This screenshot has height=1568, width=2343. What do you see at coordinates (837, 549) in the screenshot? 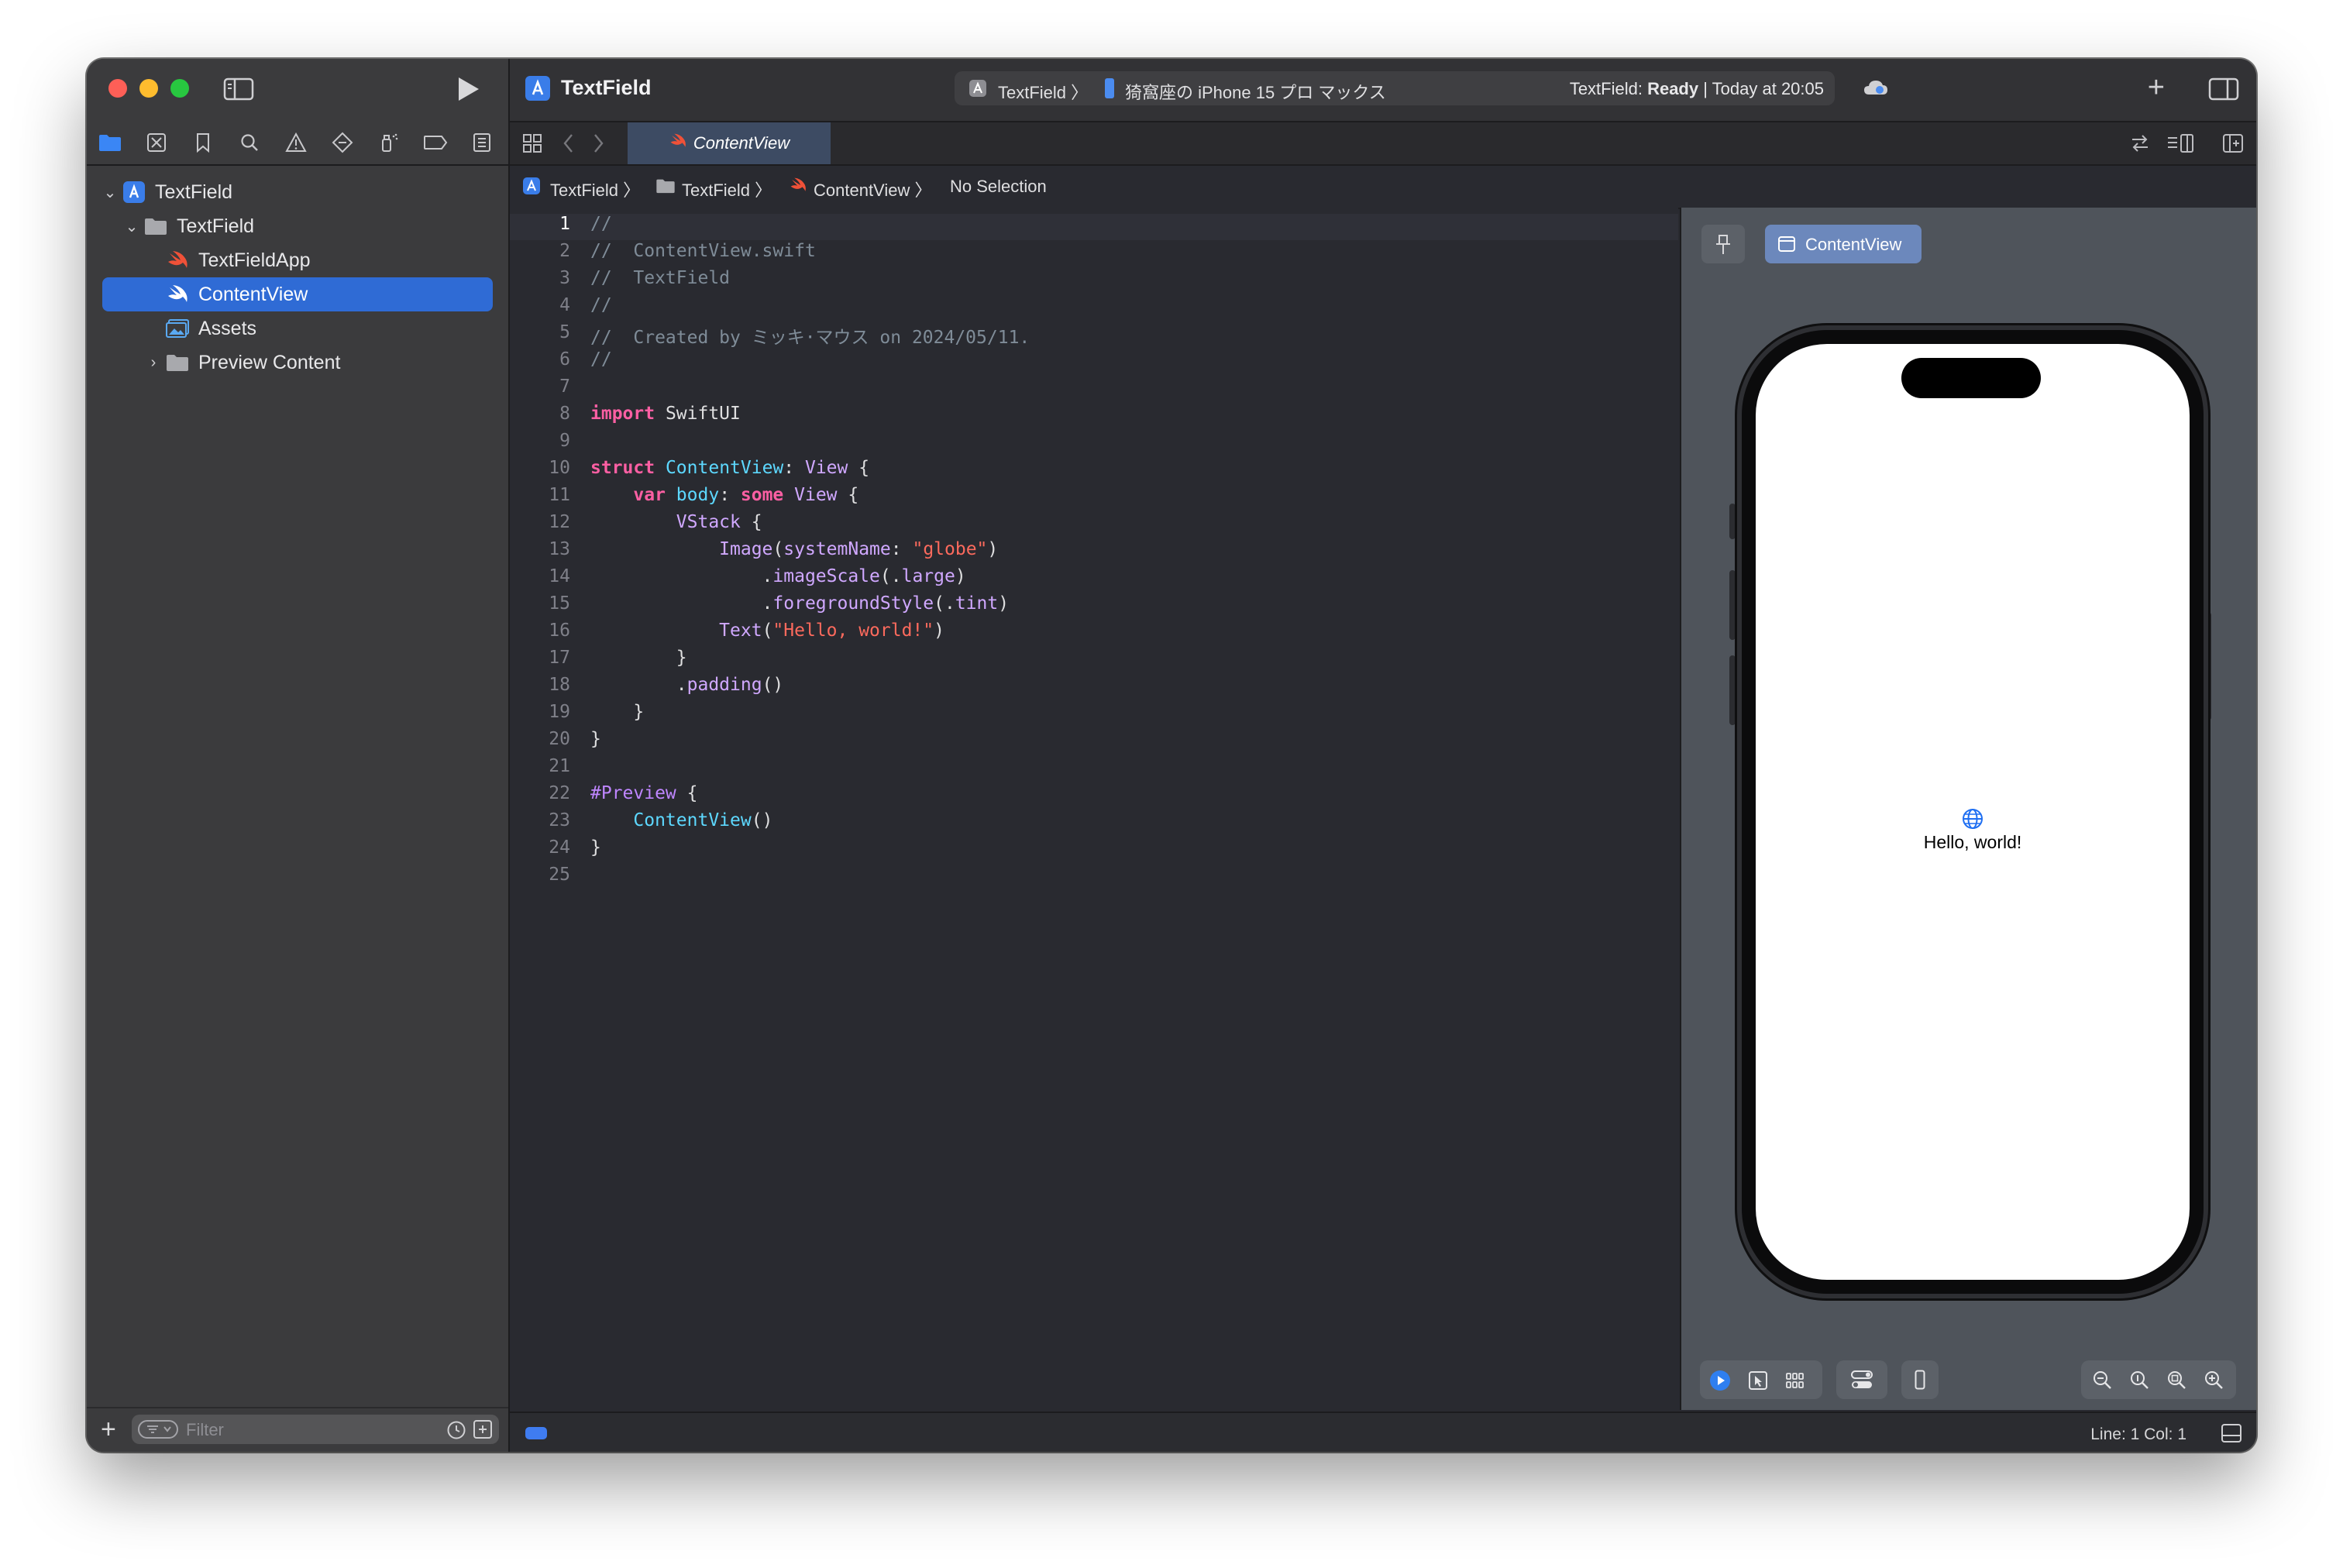
I see `code-token: systemName` at bounding box center [837, 549].